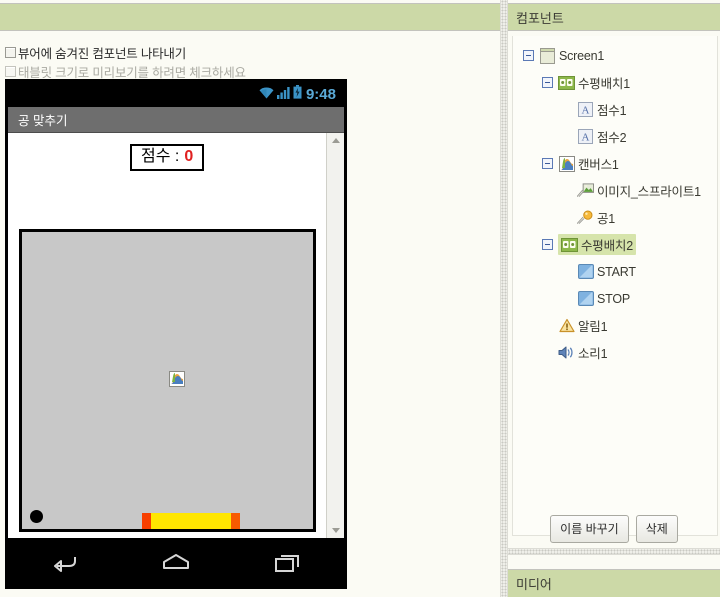 The height and width of the screenshot is (597, 720). Describe the element at coordinates (335, 140) in the screenshot. I see `scroll-up-arrow-icon` at that location.